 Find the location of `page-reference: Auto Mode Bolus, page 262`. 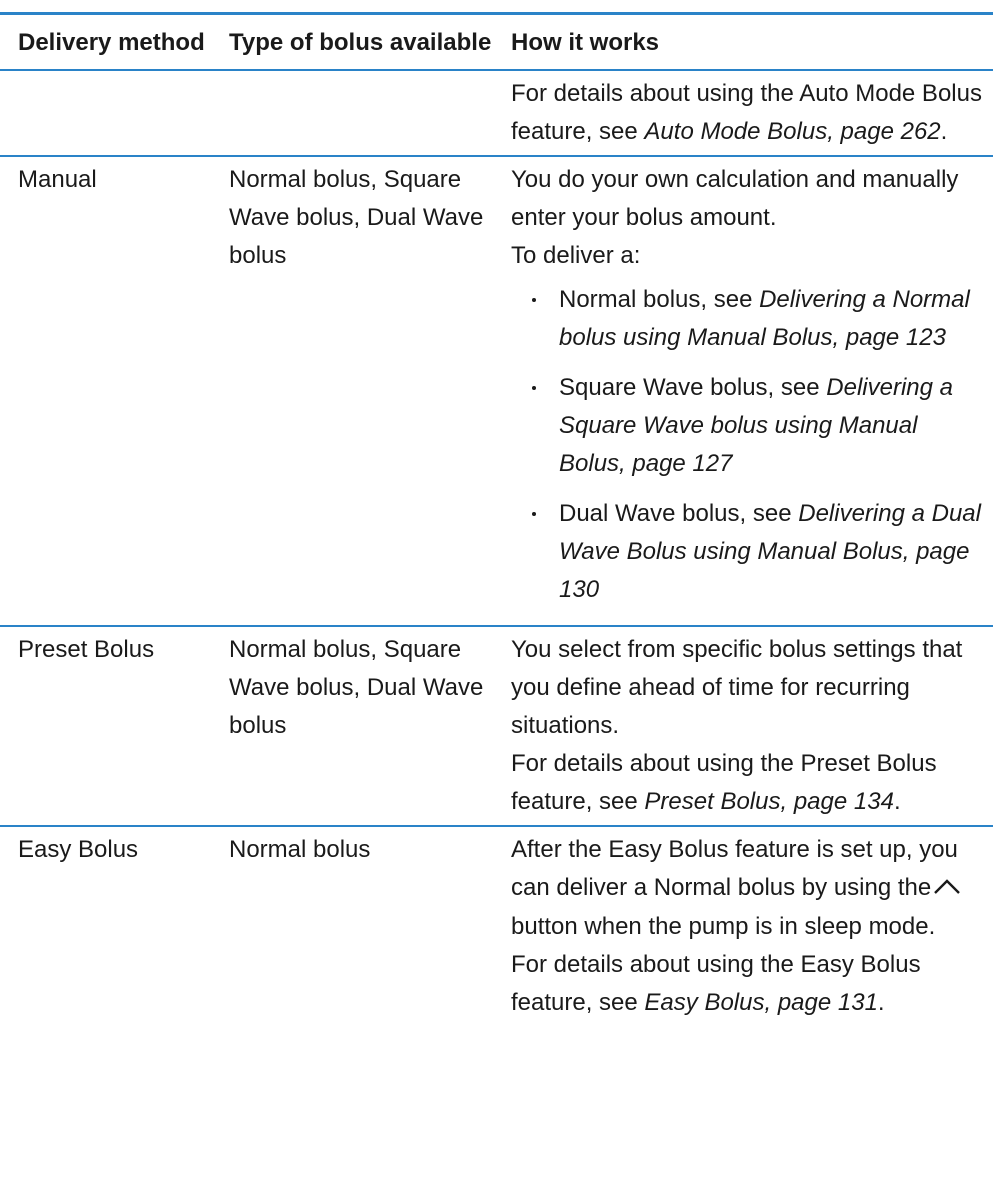

page-reference: Auto Mode Bolus, page 262 is located at coordinates (792, 131).